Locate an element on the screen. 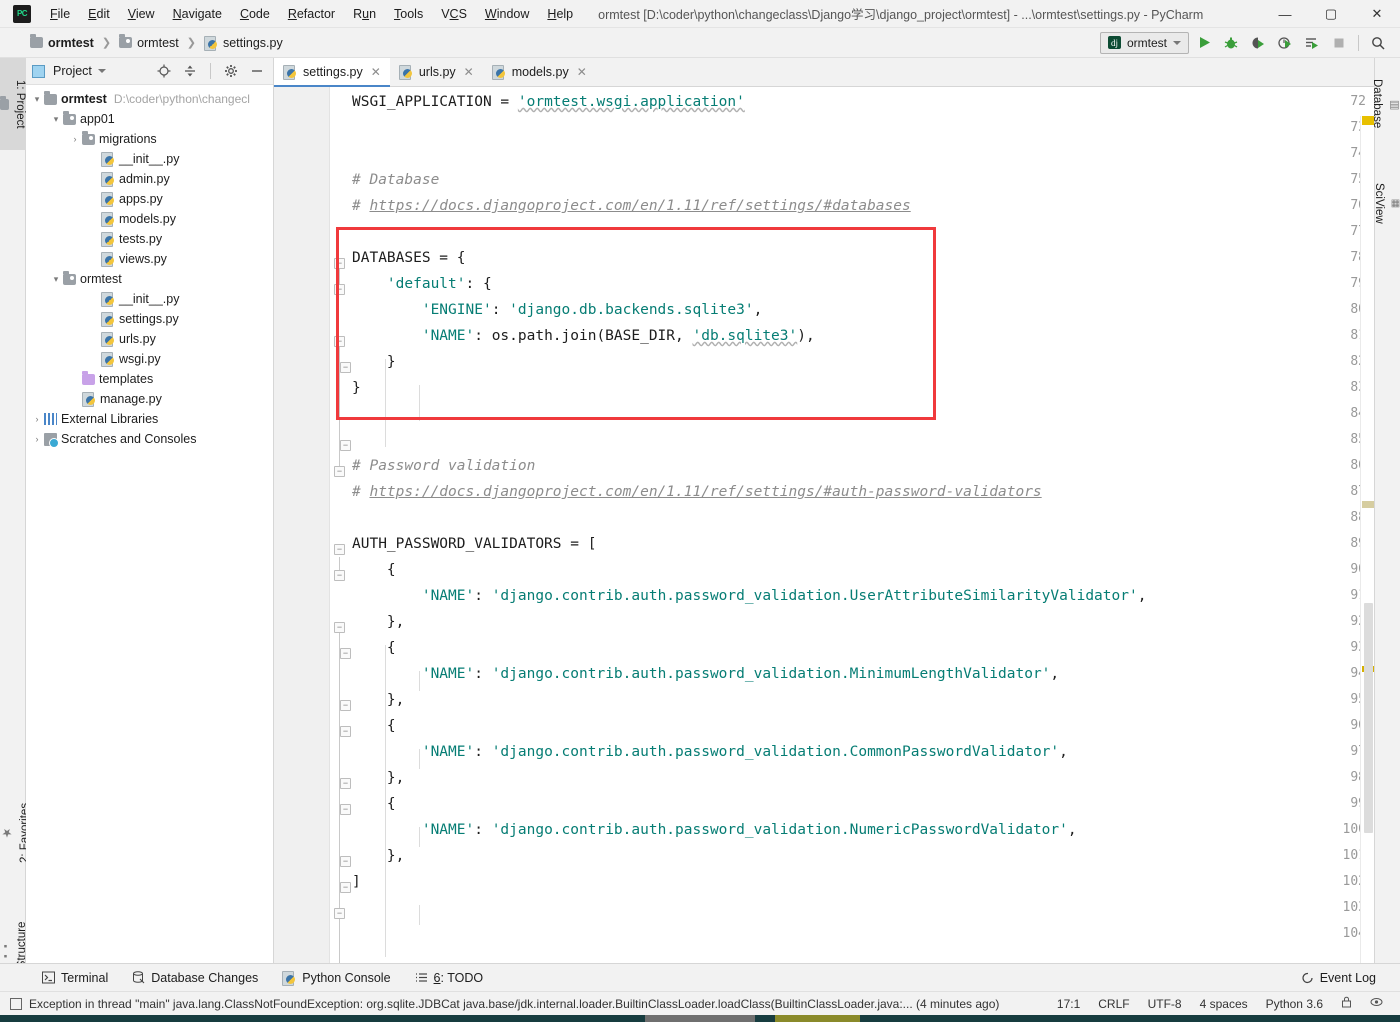 This screenshot has width=1400, height=1022. python-interpreter: Python 3.6 is located at coordinates (1294, 1004).